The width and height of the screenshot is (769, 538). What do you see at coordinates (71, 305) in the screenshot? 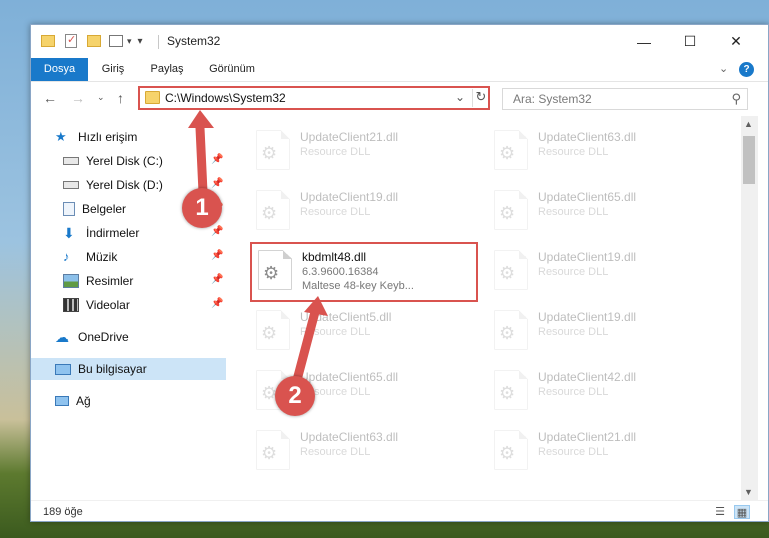
I see `video-icon` at bounding box center [71, 305].